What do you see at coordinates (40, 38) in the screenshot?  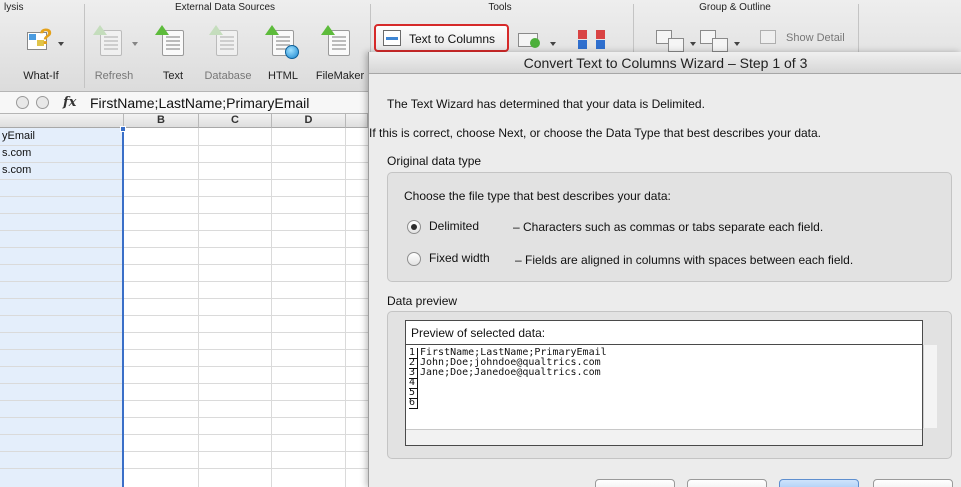 I see `what-if-icon: ?` at bounding box center [40, 38].